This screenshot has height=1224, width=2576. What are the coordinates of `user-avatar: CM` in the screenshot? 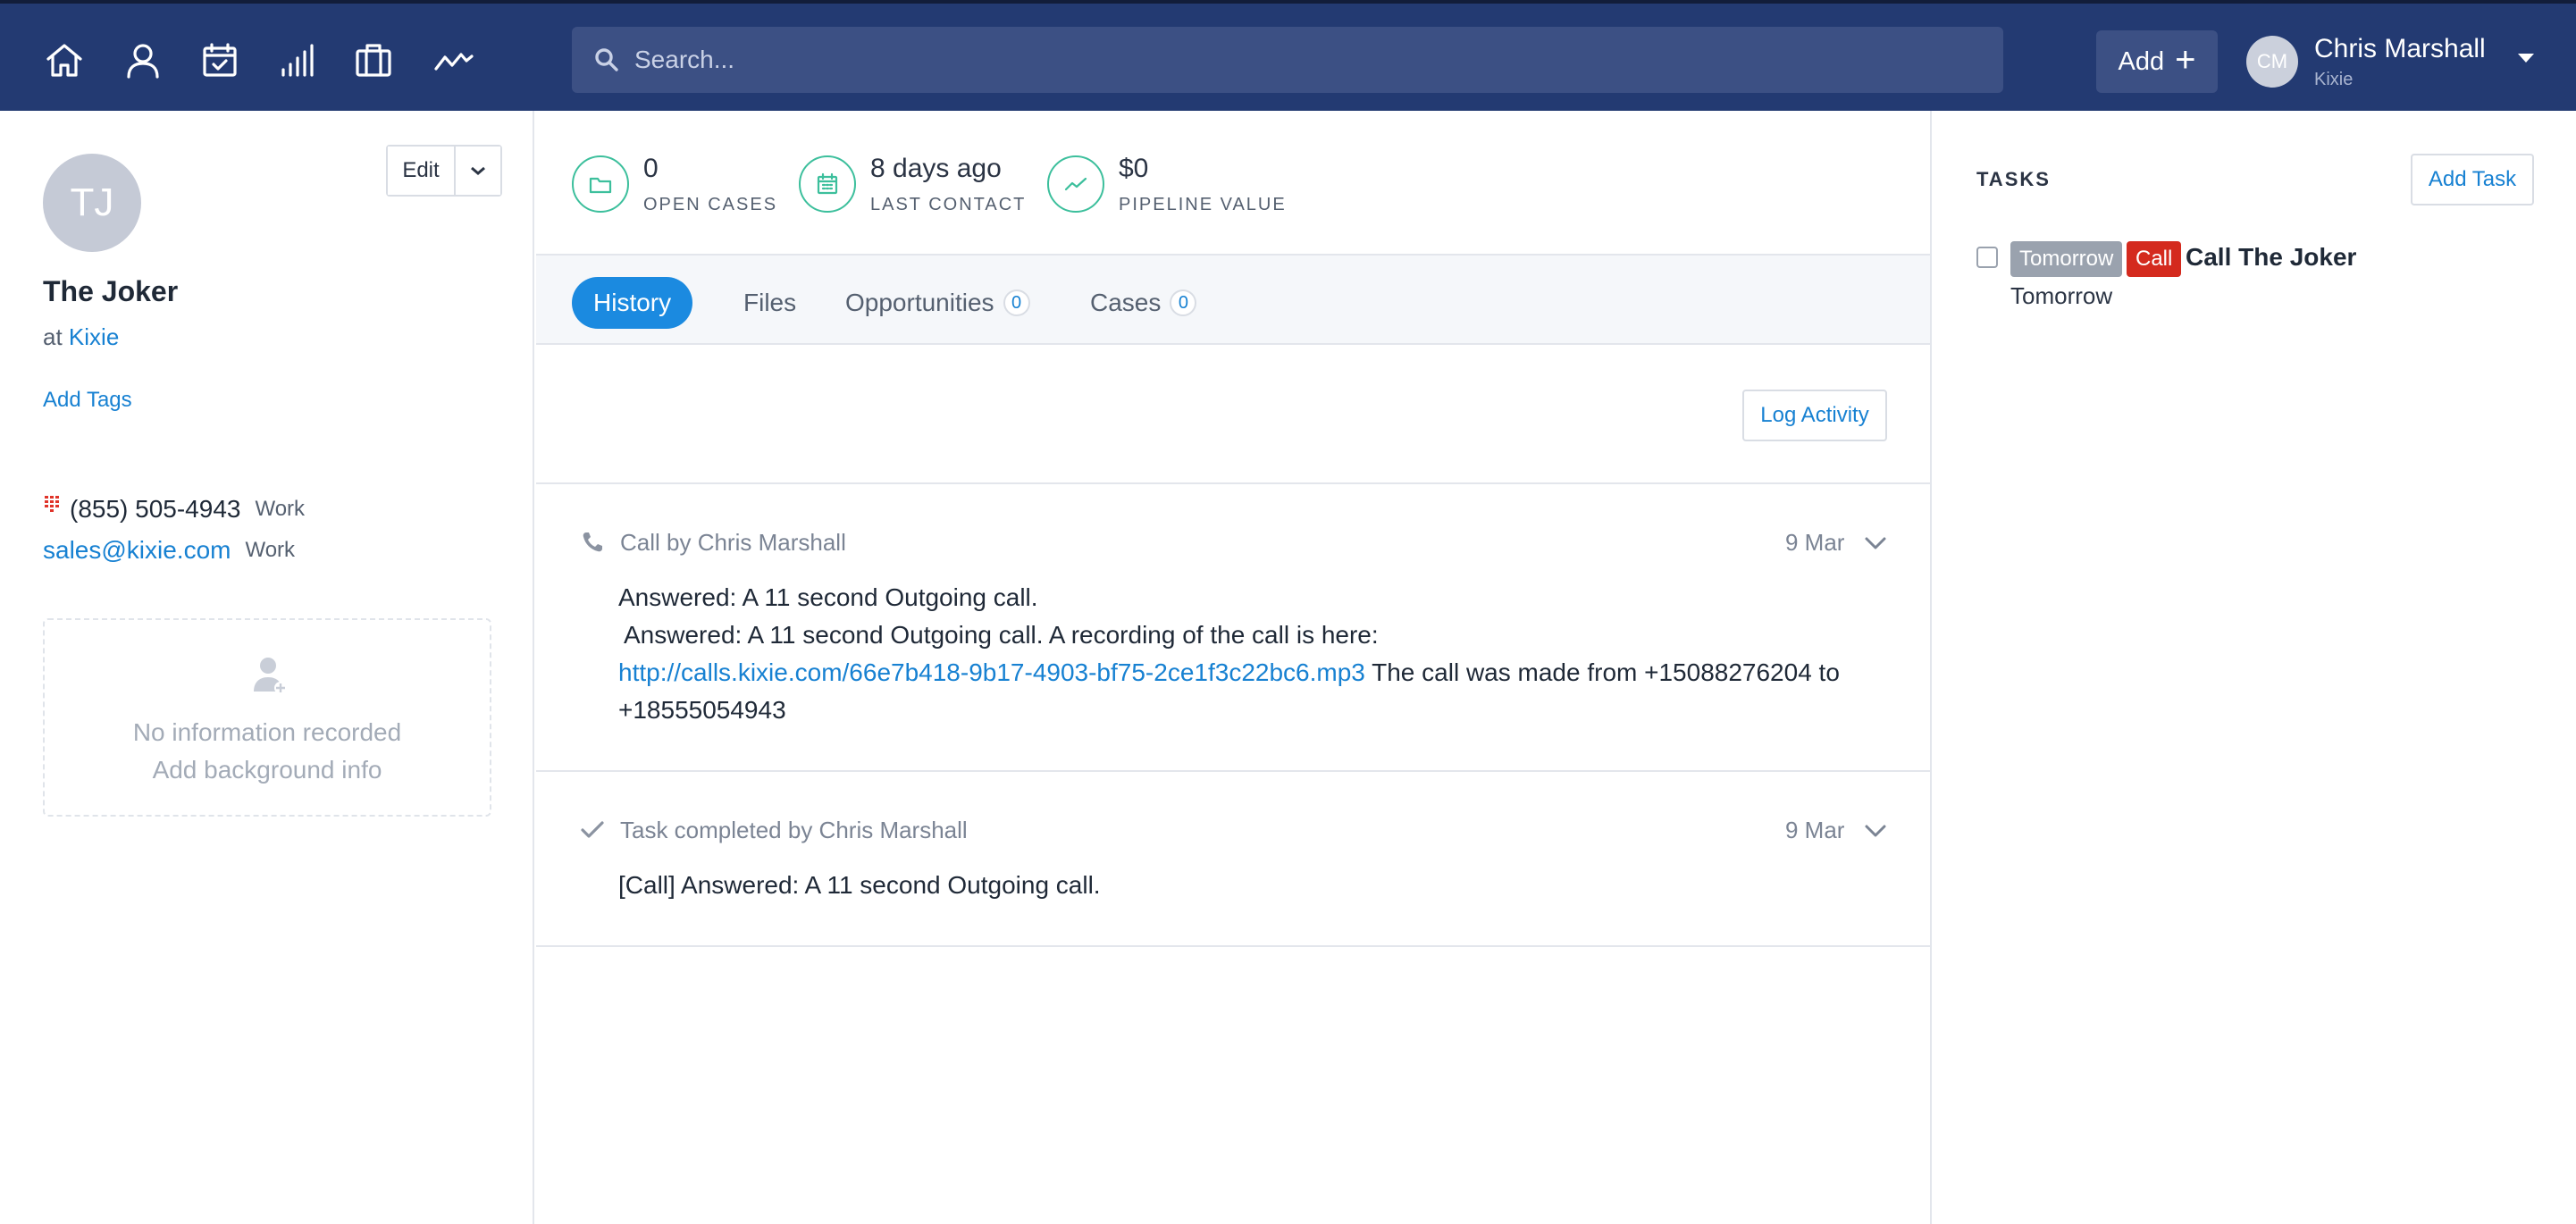 It's located at (2272, 62).